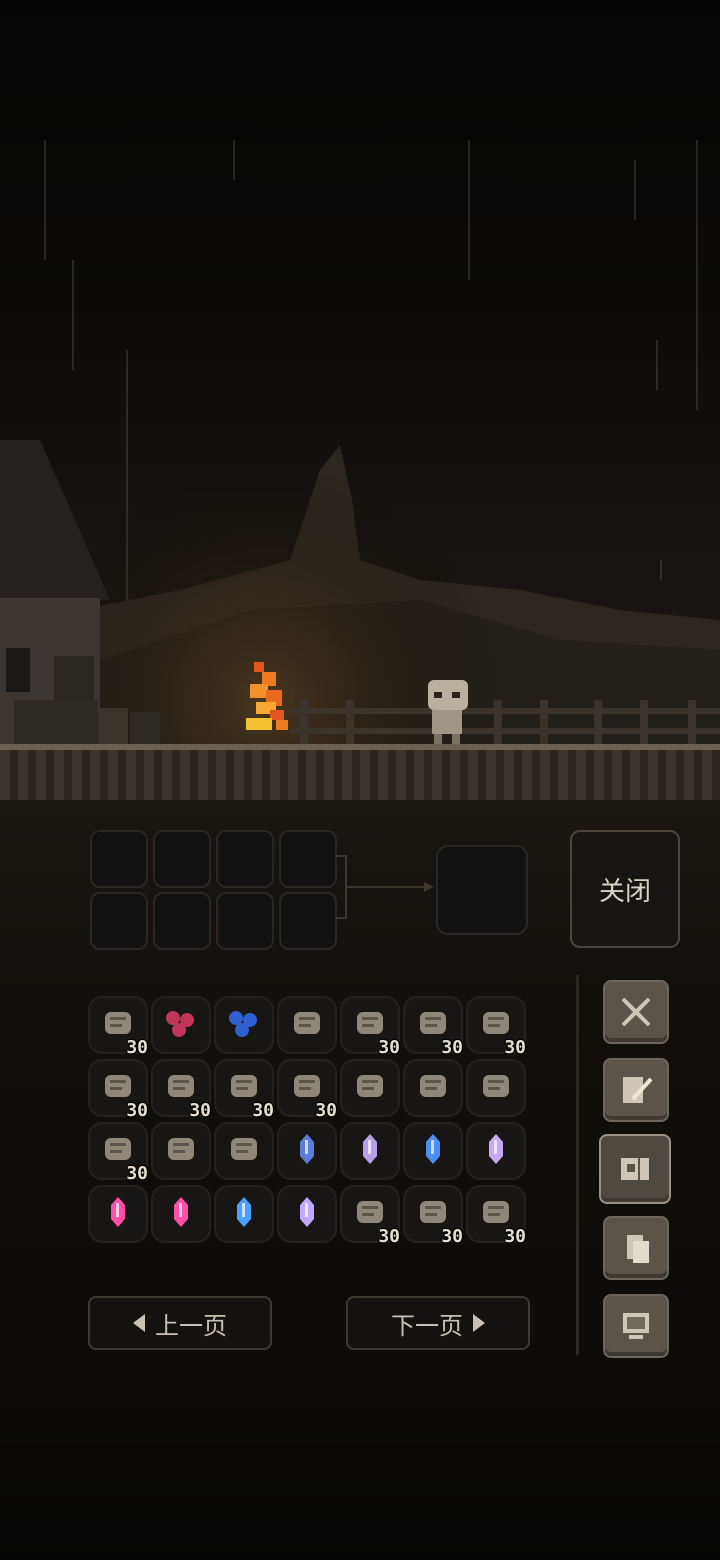  What do you see at coordinates (191, 1325) in the screenshot?
I see `prev-page-label: 上一页` at bounding box center [191, 1325].